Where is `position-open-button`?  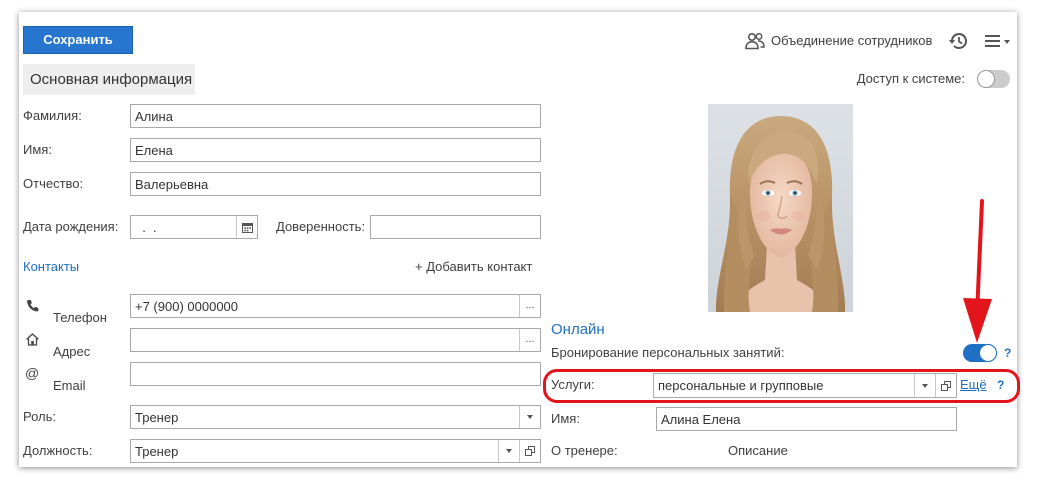 position-open-button is located at coordinates (529, 451).